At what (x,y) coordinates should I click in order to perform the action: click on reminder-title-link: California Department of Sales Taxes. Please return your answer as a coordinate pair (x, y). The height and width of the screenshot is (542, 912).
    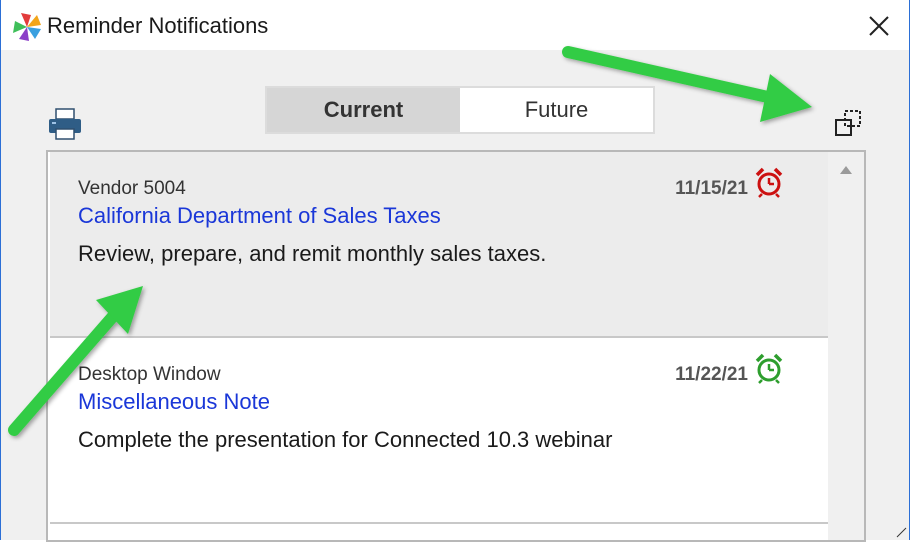
    Looking at the image, I should click on (259, 216).